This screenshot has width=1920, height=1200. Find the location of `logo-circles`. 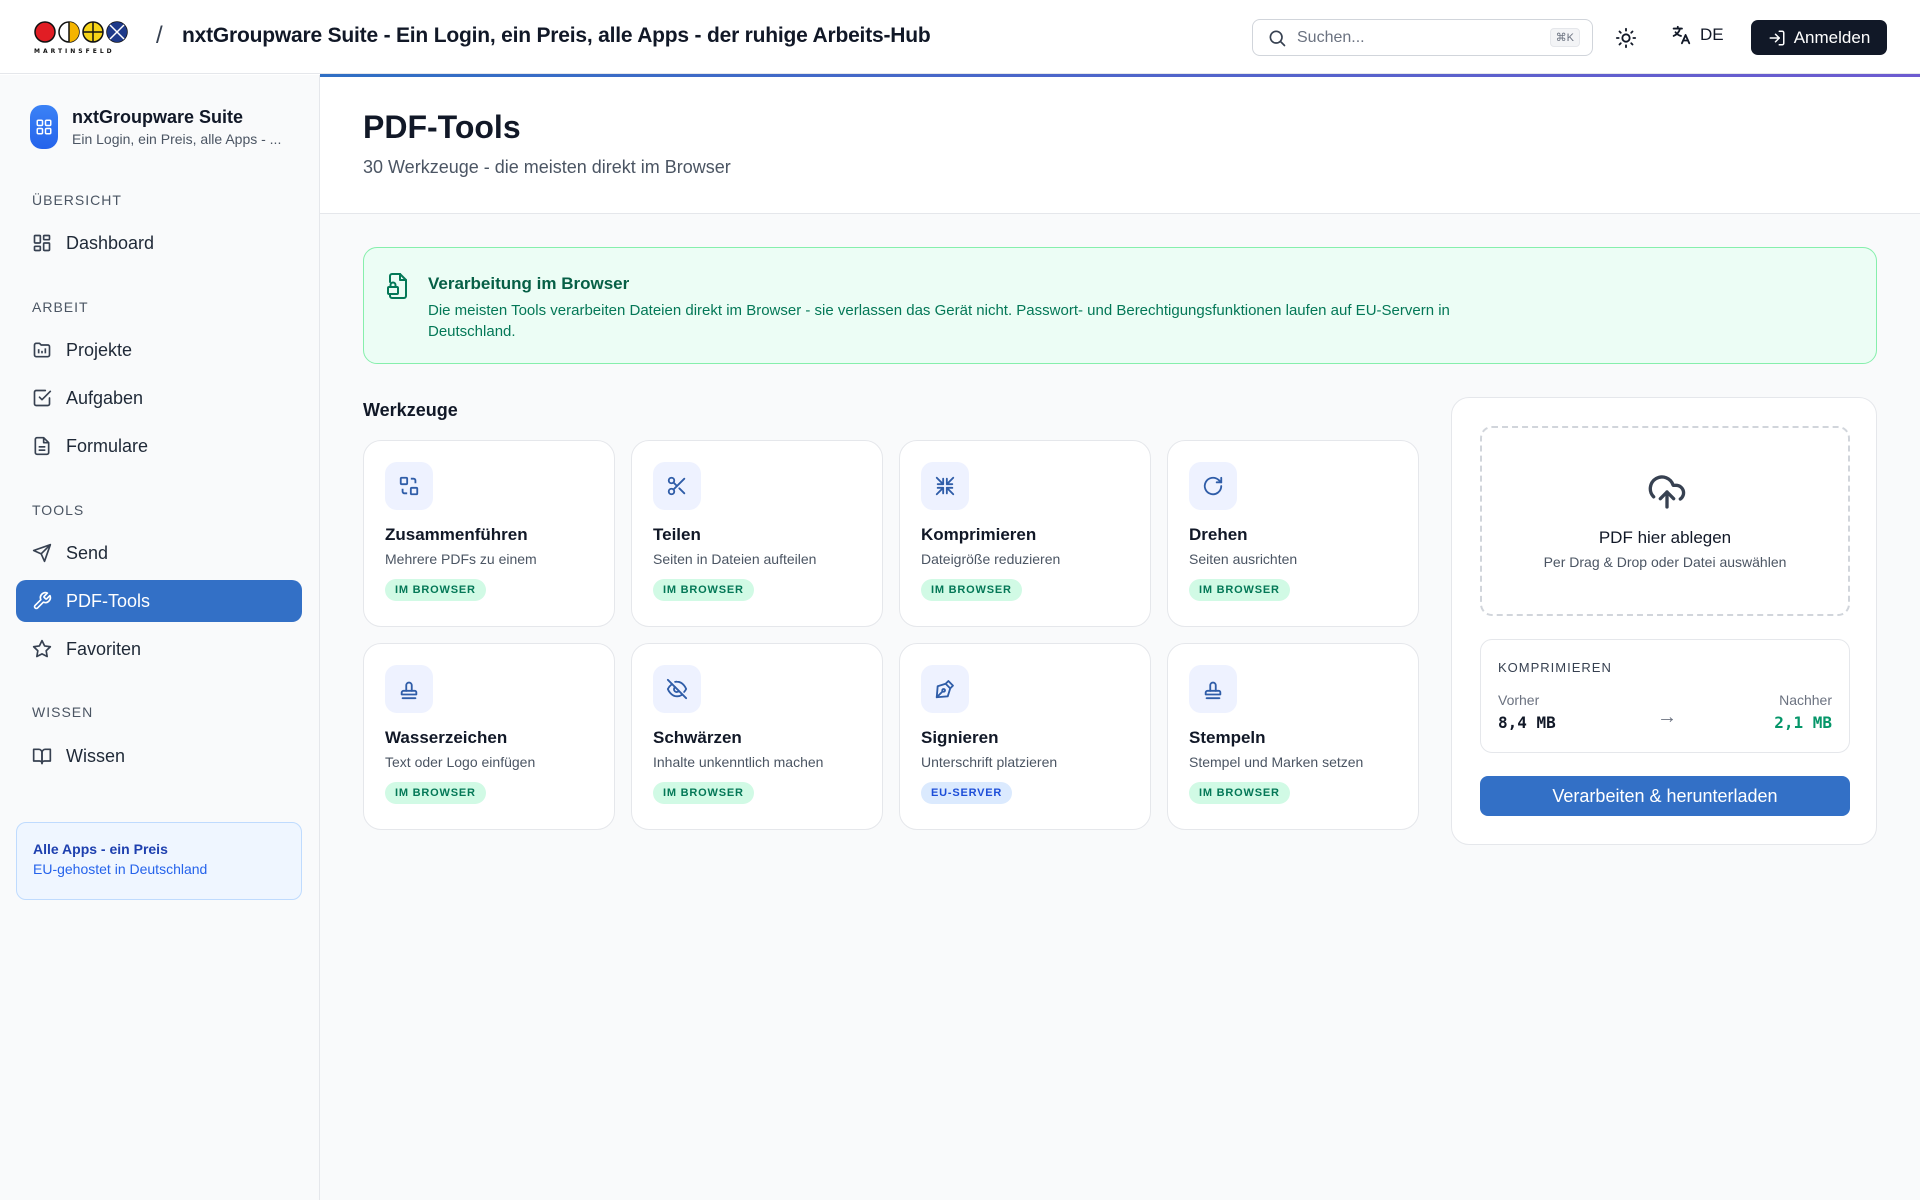

logo-circles is located at coordinates (81, 32).